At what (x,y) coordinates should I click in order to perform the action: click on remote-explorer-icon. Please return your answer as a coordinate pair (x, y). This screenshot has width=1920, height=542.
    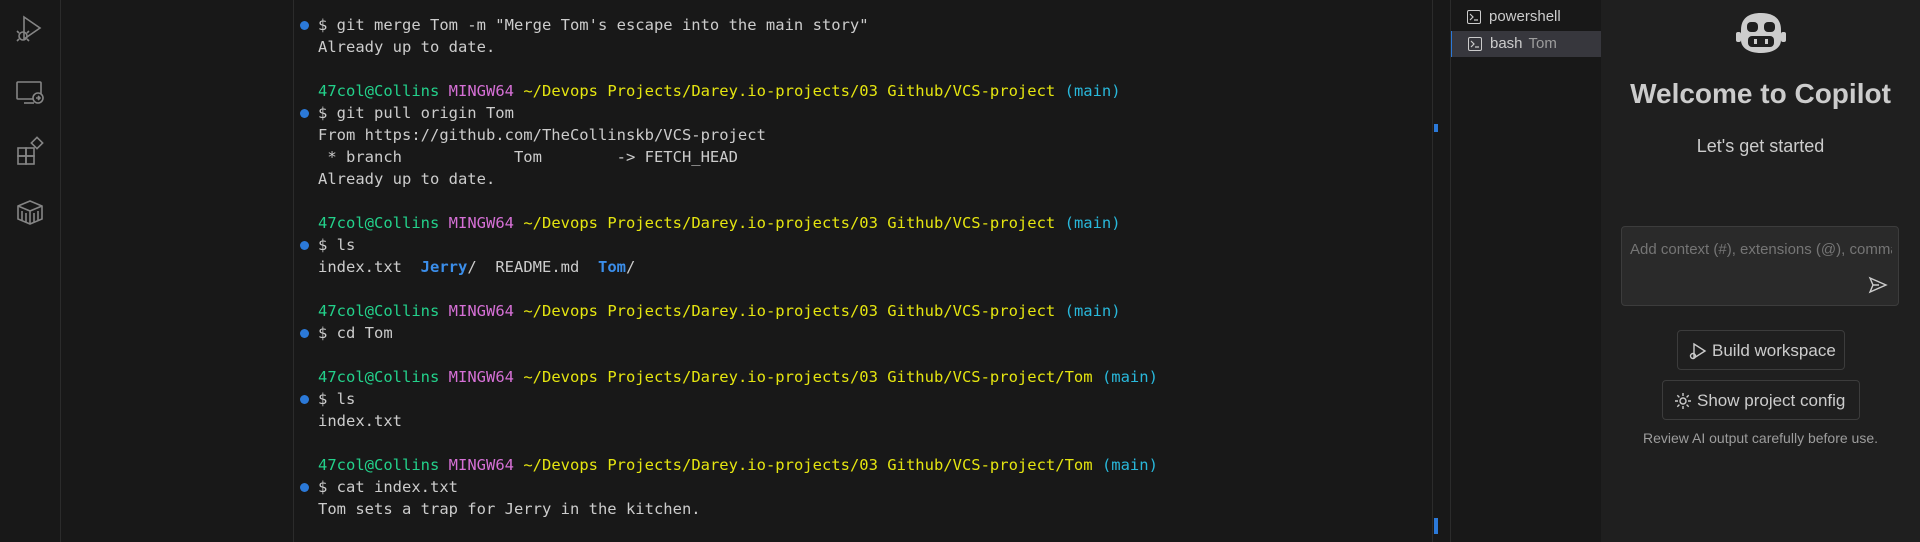
    Looking at the image, I should click on (30, 92).